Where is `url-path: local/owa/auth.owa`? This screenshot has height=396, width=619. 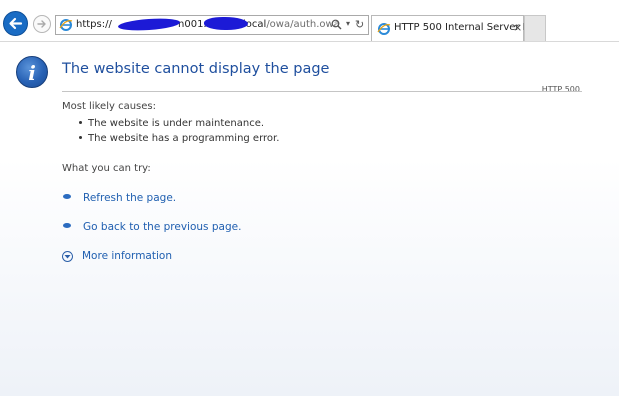
url-path: local/owa/auth.owa is located at coordinates (291, 24).